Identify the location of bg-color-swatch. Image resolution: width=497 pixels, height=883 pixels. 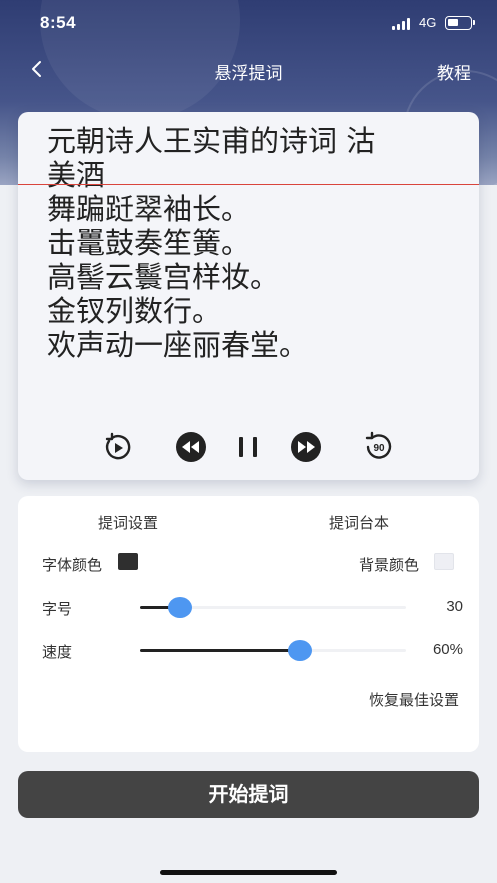
(444, 561).